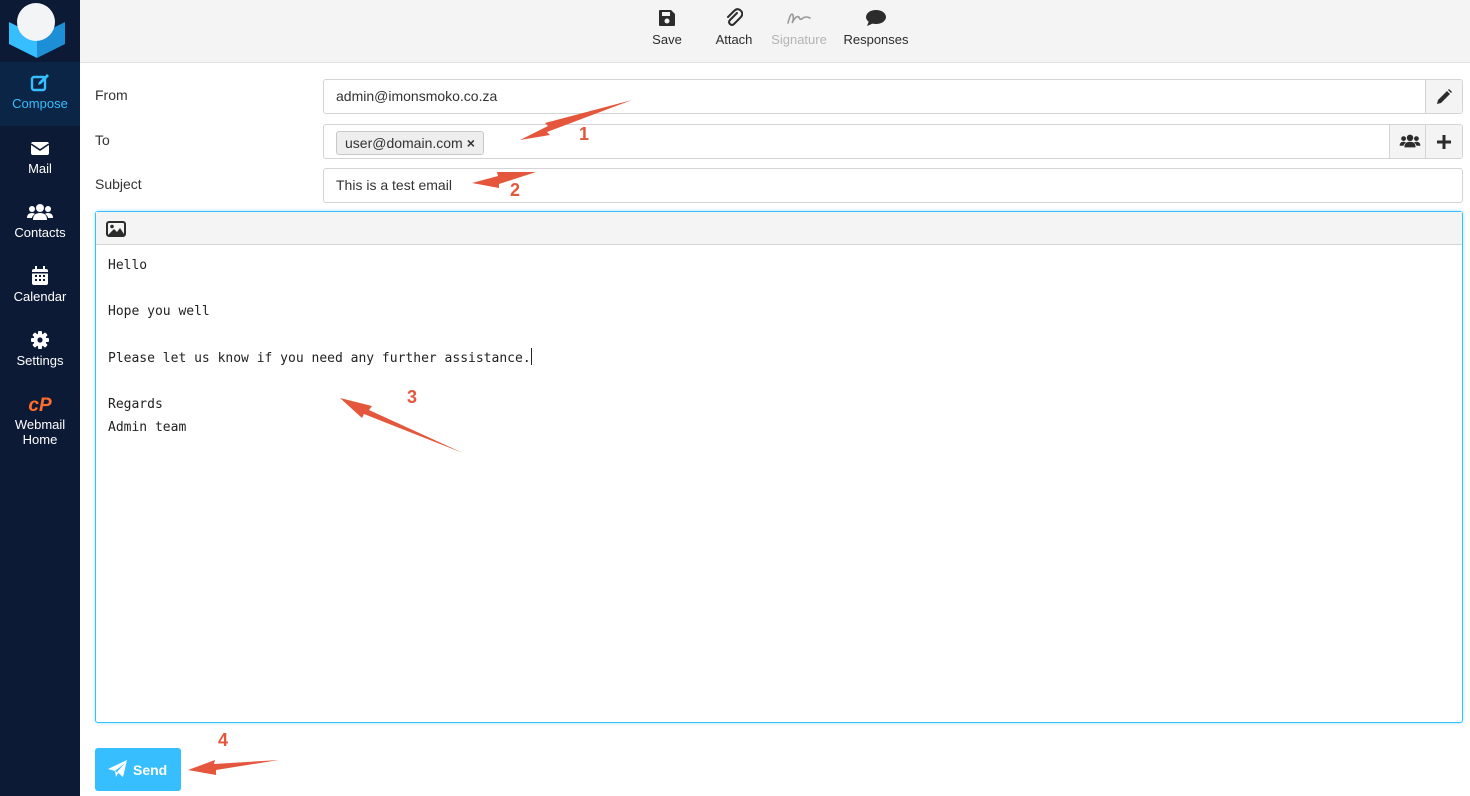  I want to click on annotation-number-2: 2, so click(515, 190).